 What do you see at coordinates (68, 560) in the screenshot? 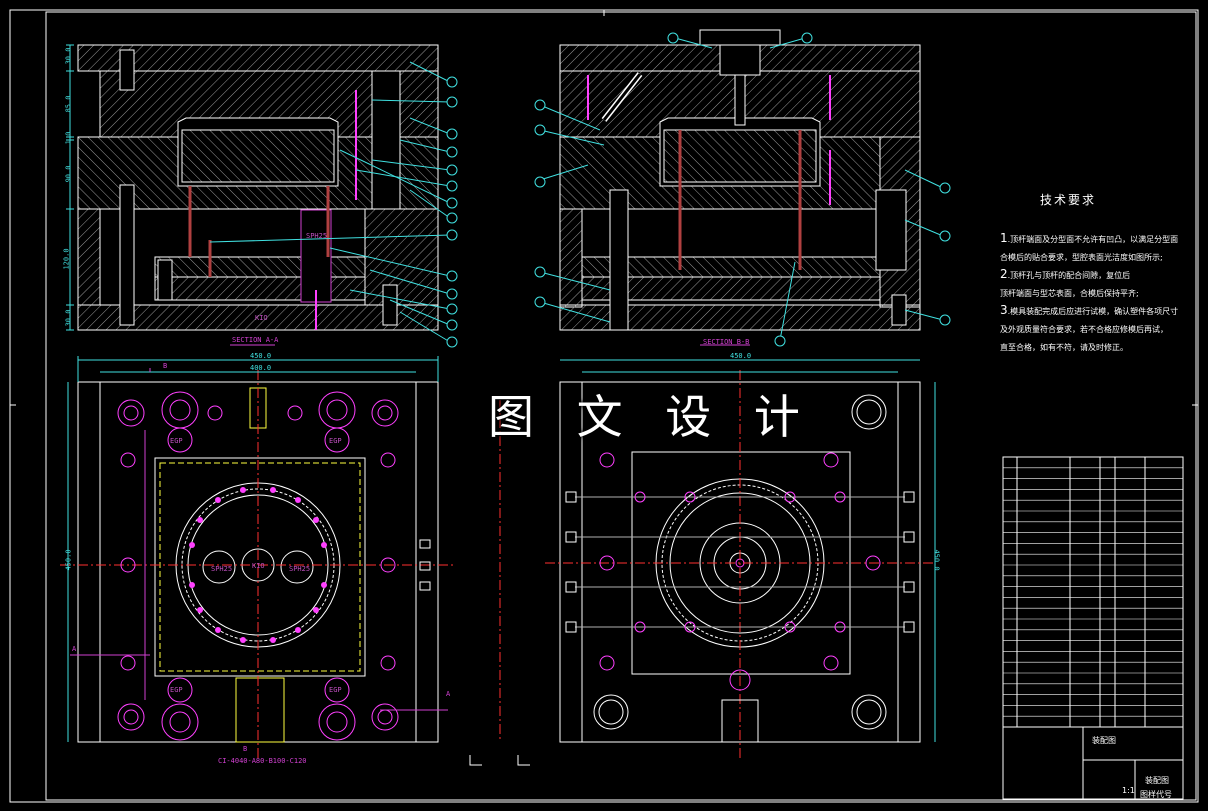
I see `dim-left-height: 450.0` at bounding box center [68, 560].